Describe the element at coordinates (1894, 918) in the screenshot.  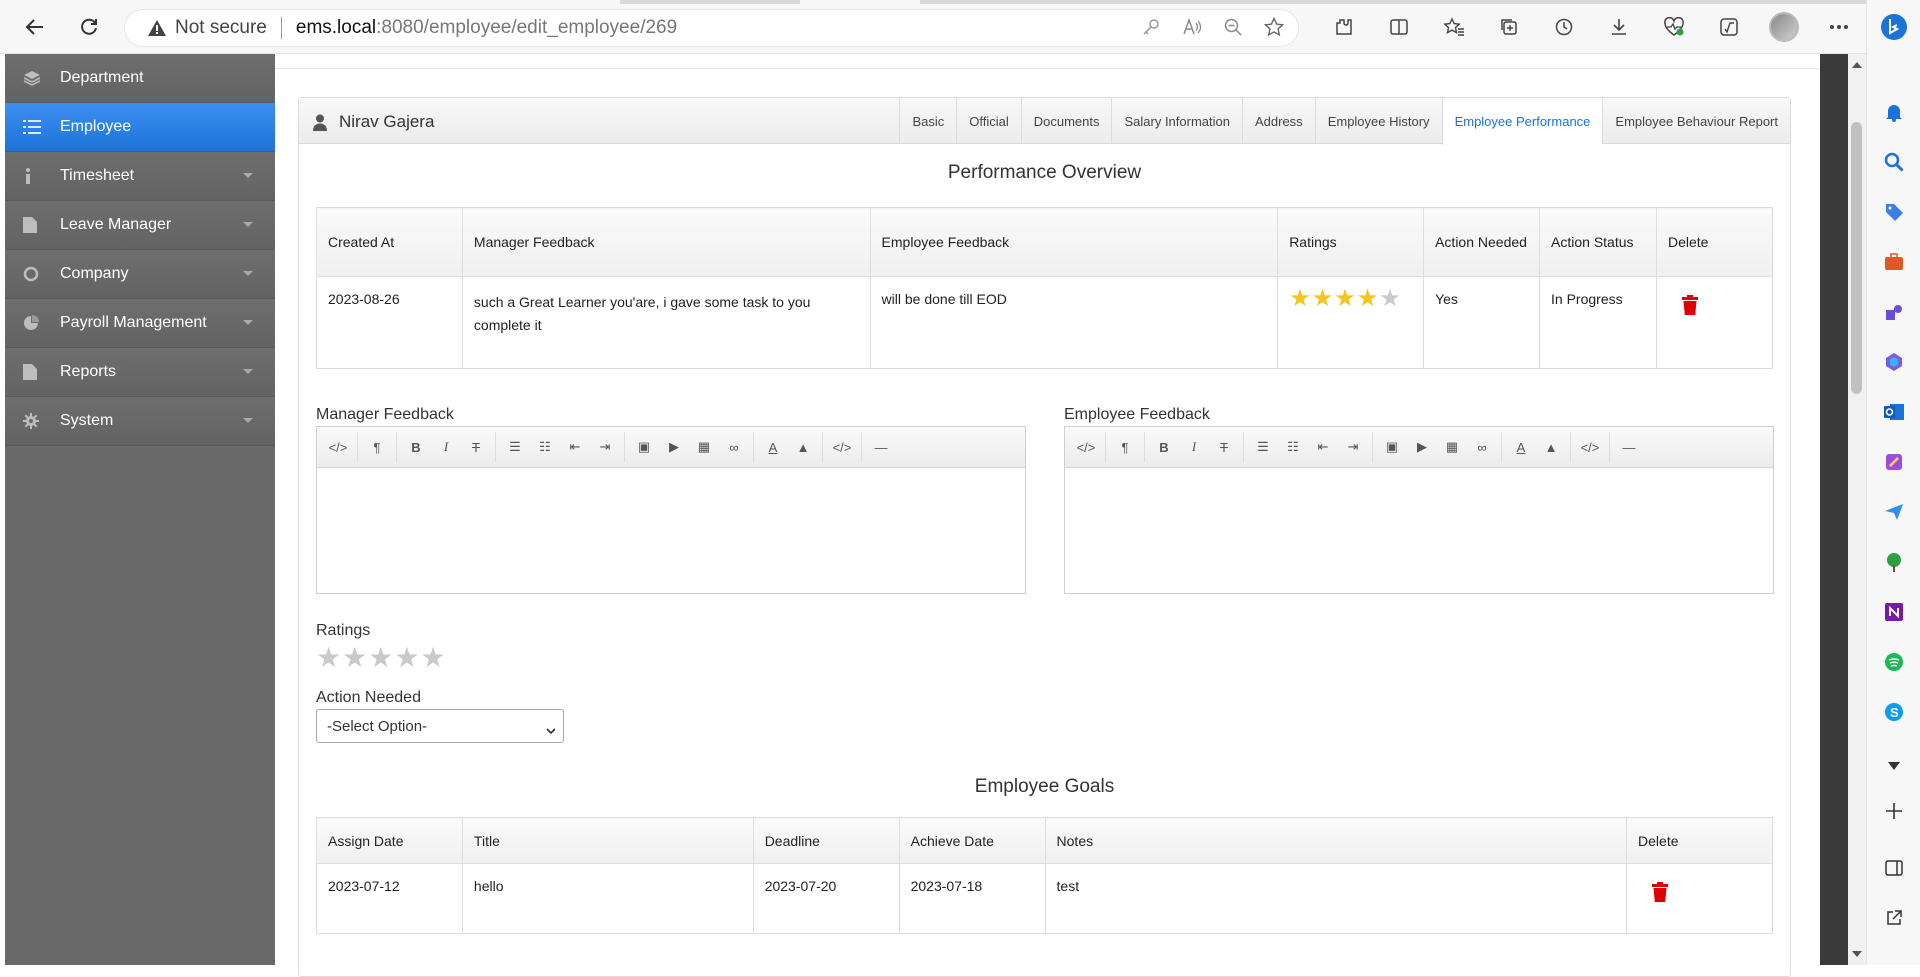
I see `open-external-icon` at that location.